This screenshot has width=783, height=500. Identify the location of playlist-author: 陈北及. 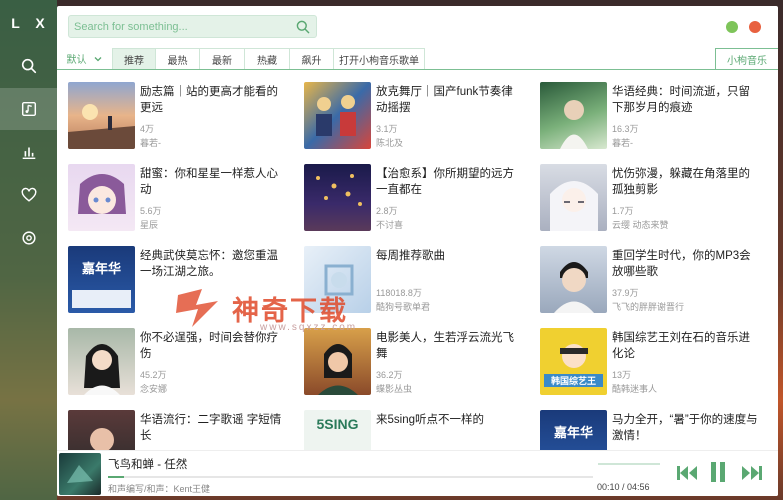
(390, 143).